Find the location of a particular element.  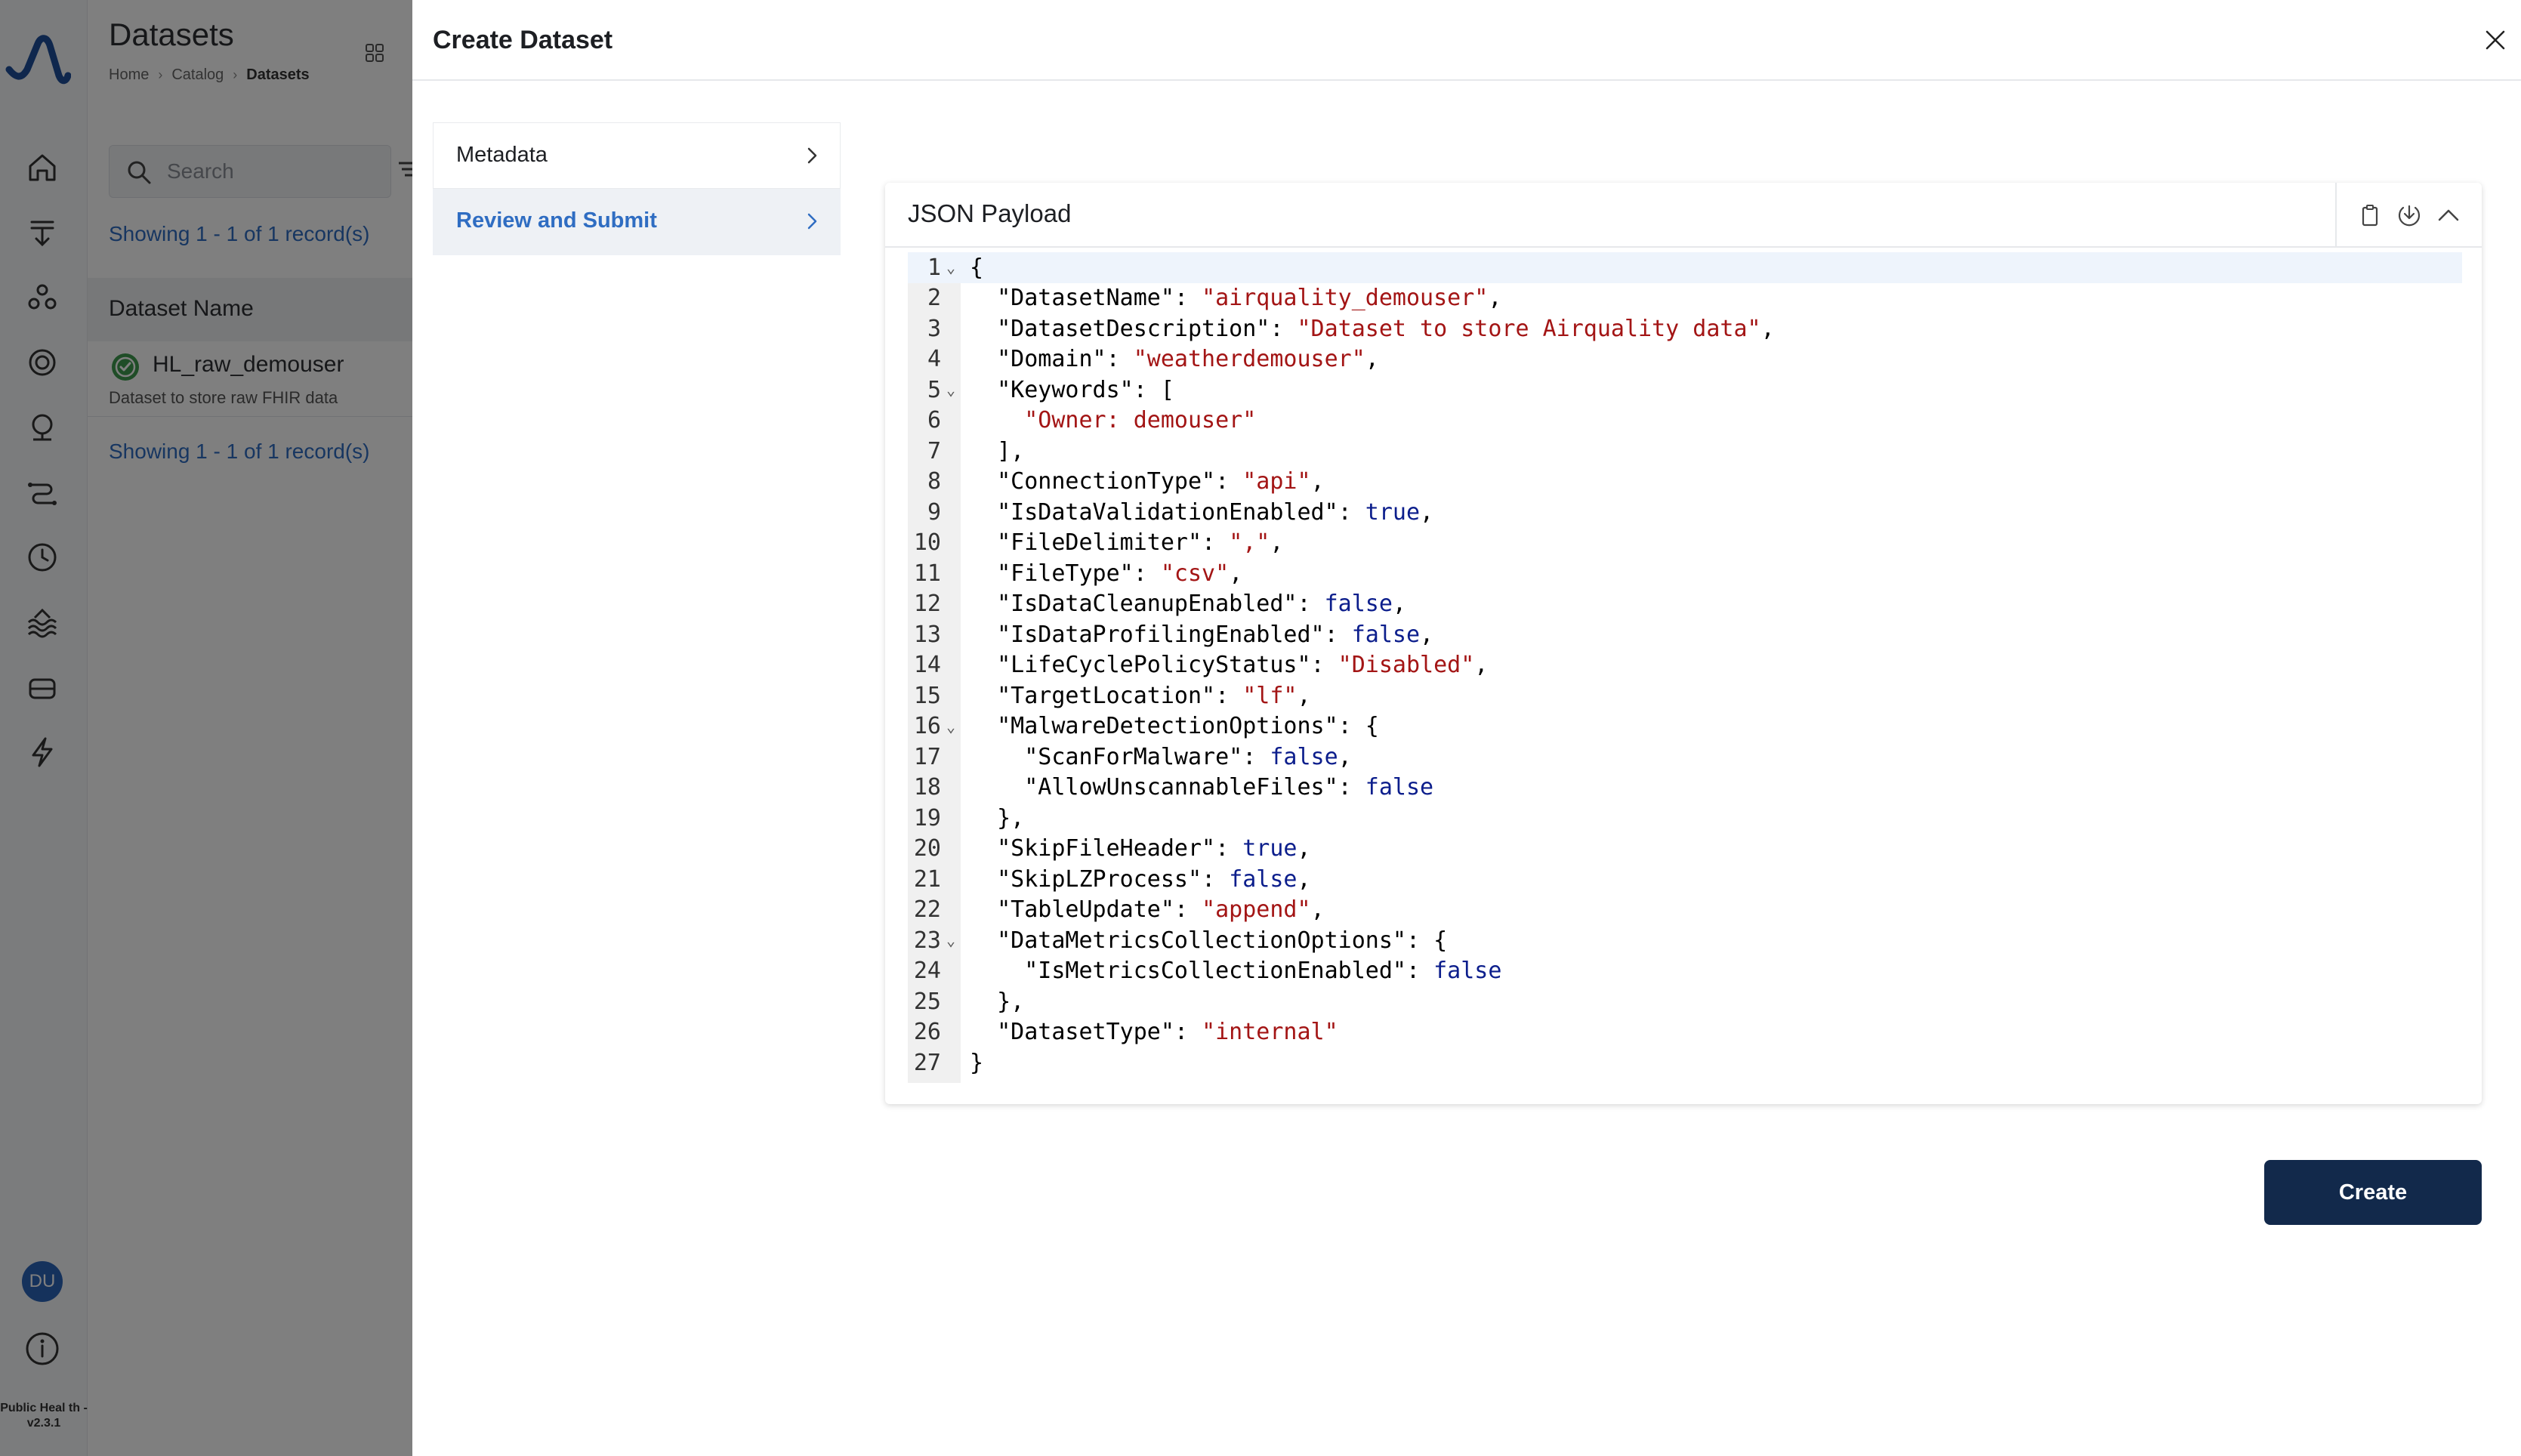

line-number: 9 is located at coordinates (934, 512).